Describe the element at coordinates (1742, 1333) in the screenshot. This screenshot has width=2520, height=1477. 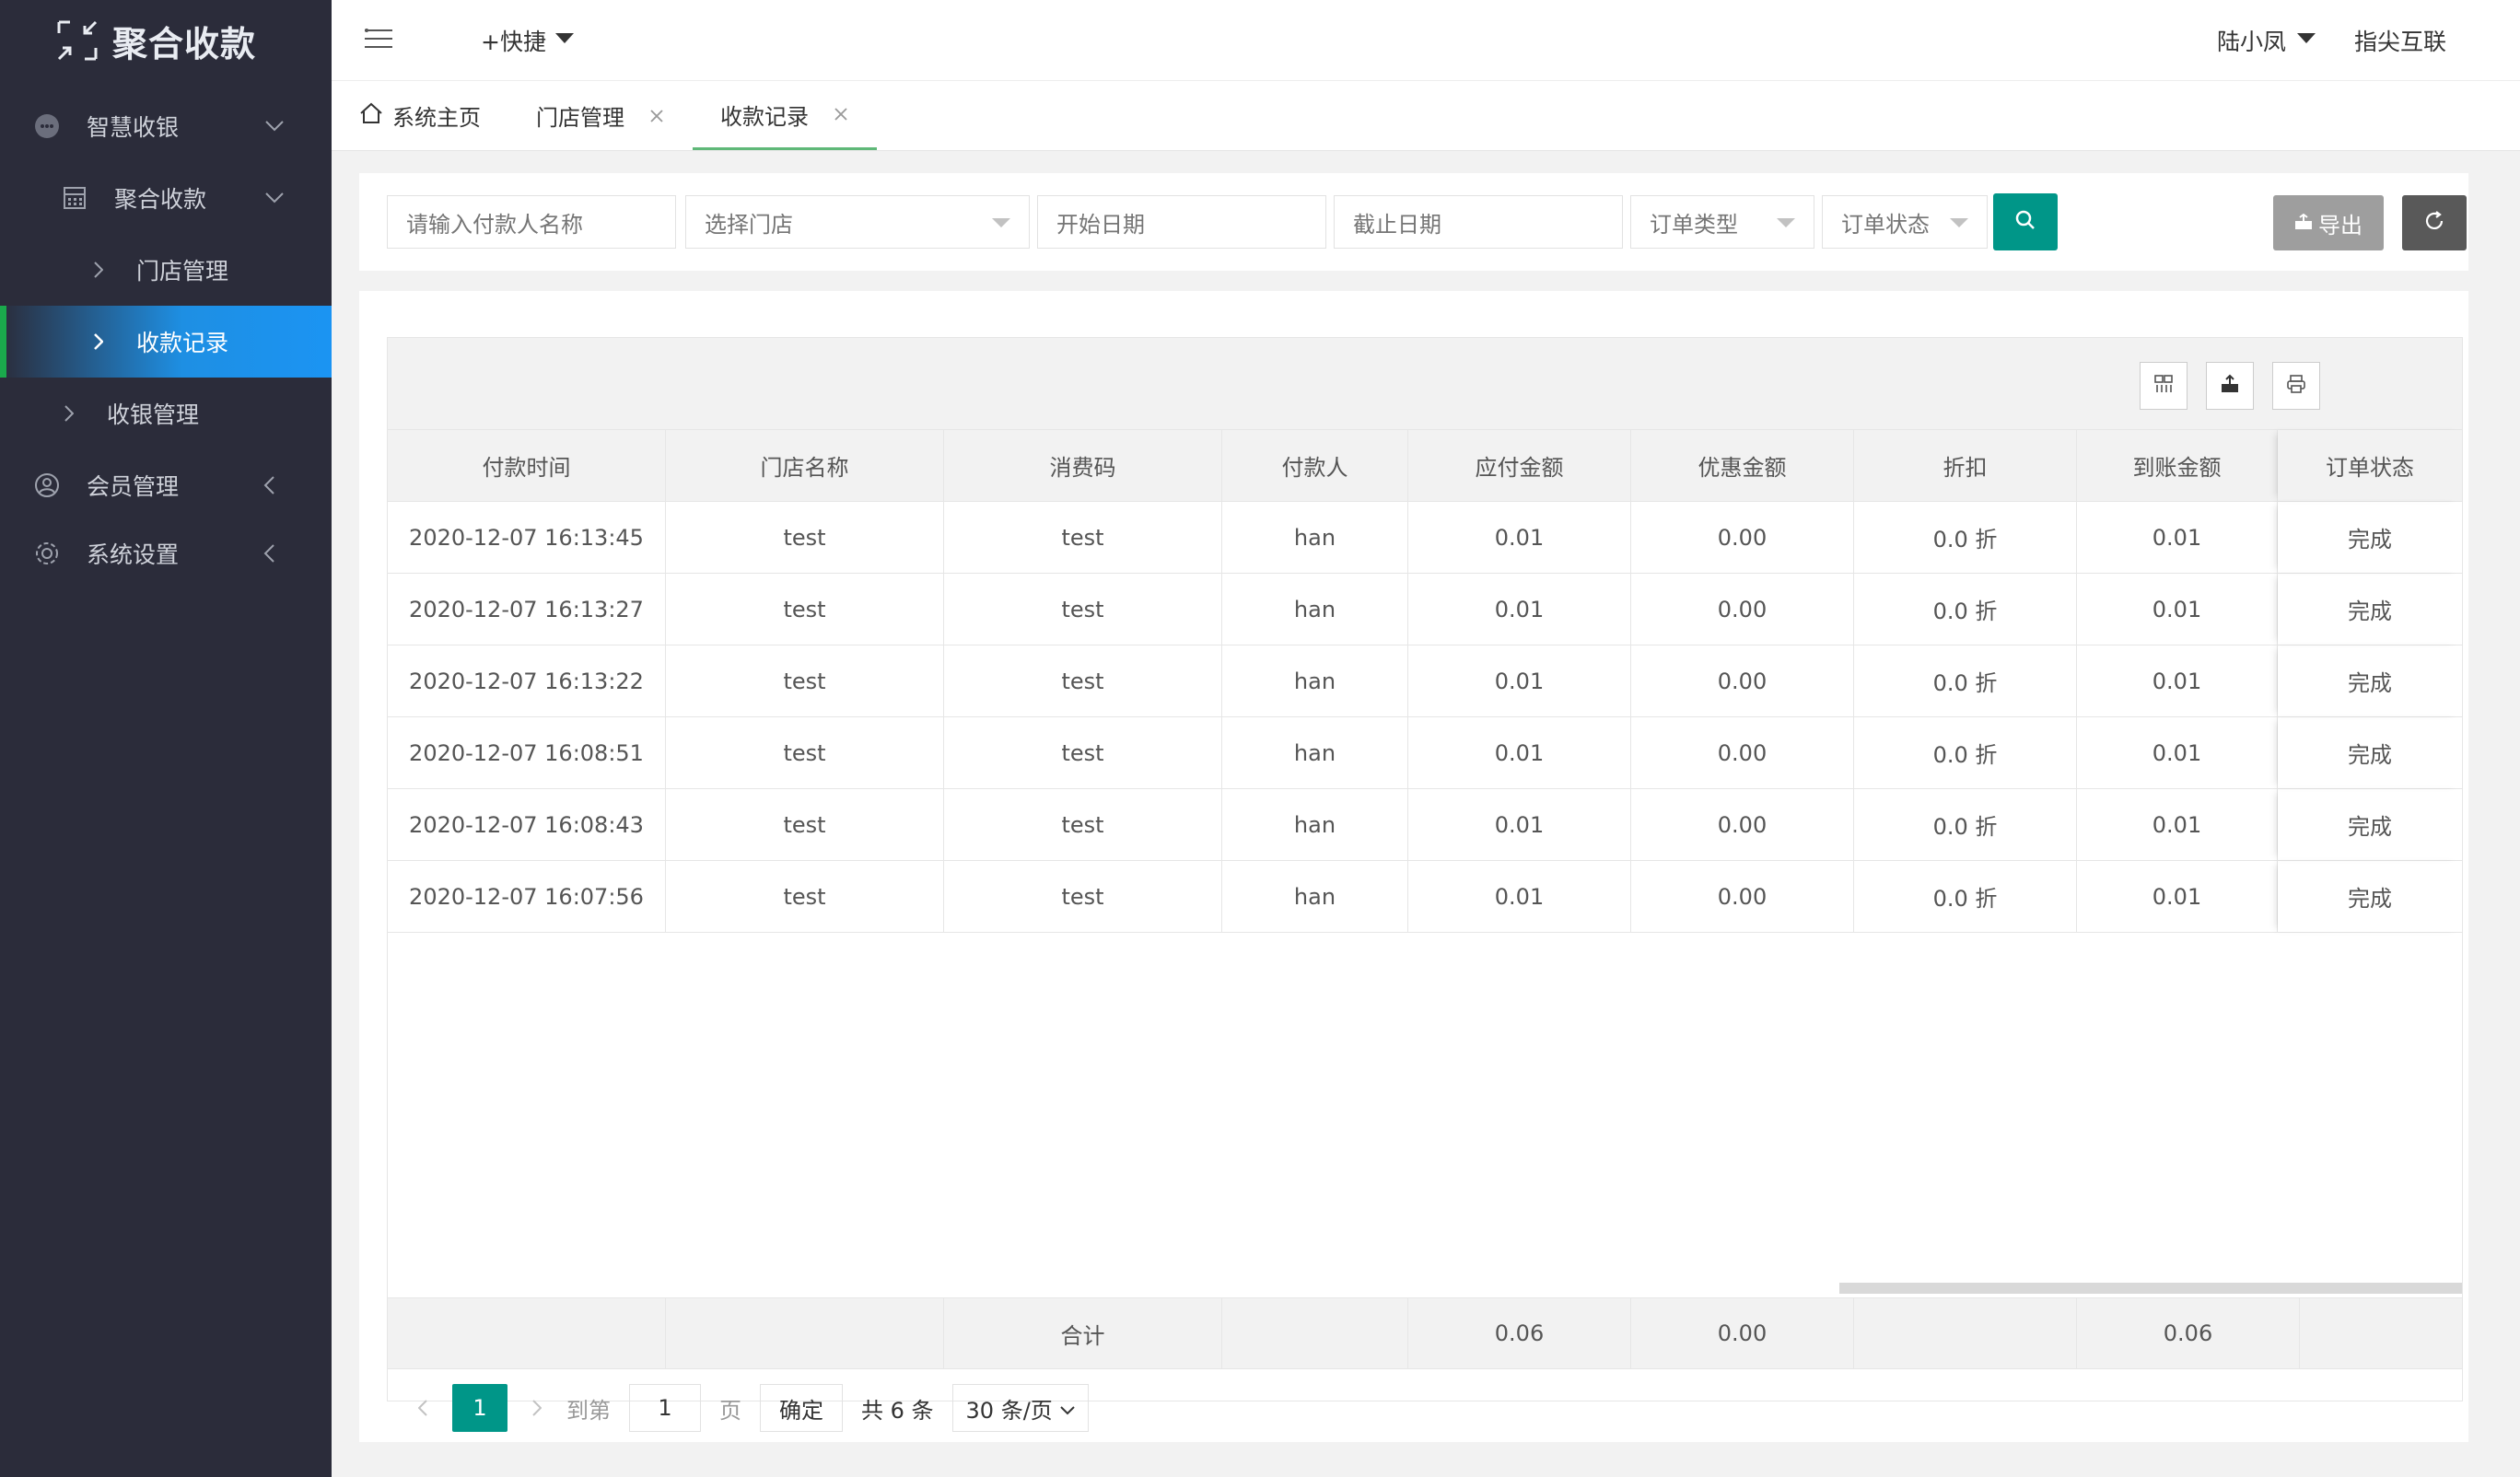
I see `totals-discount: 0.00` at that location.